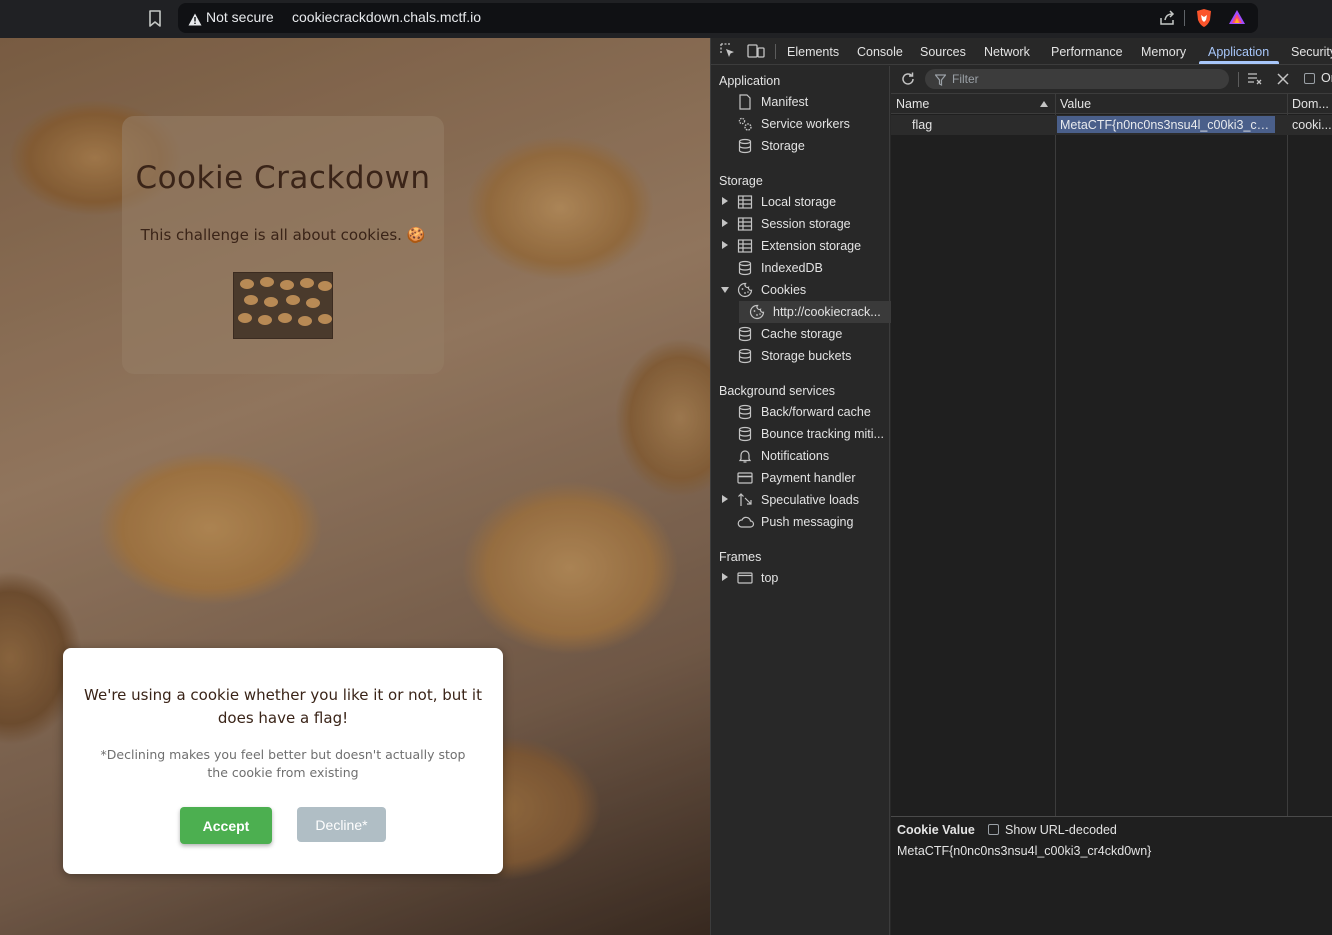  What do you see at coordinates (1007, 52) in the screenshot?
I see `tab-network: Network` at bounding box center [1007, 52].